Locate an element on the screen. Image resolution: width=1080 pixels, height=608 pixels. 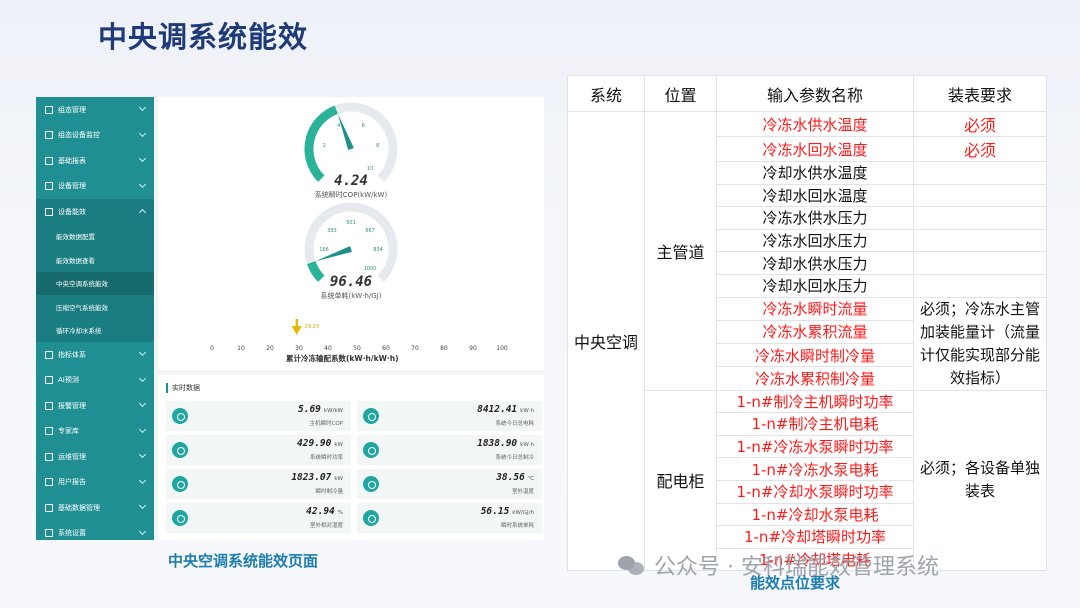
cop-tick-label: 6 is located at coordinates (363, 126).